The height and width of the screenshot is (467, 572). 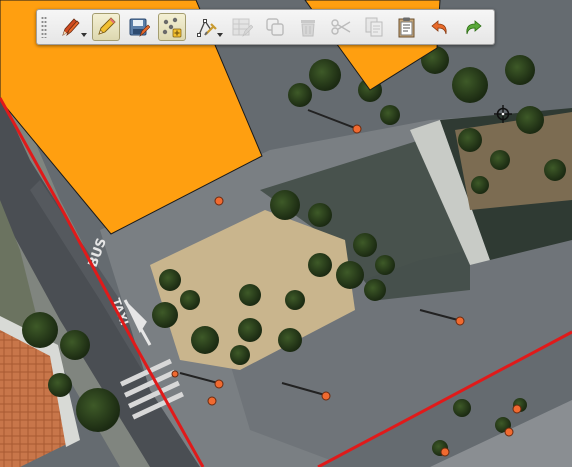 I want to click on cut-features-button, so click(x=341, y=27).